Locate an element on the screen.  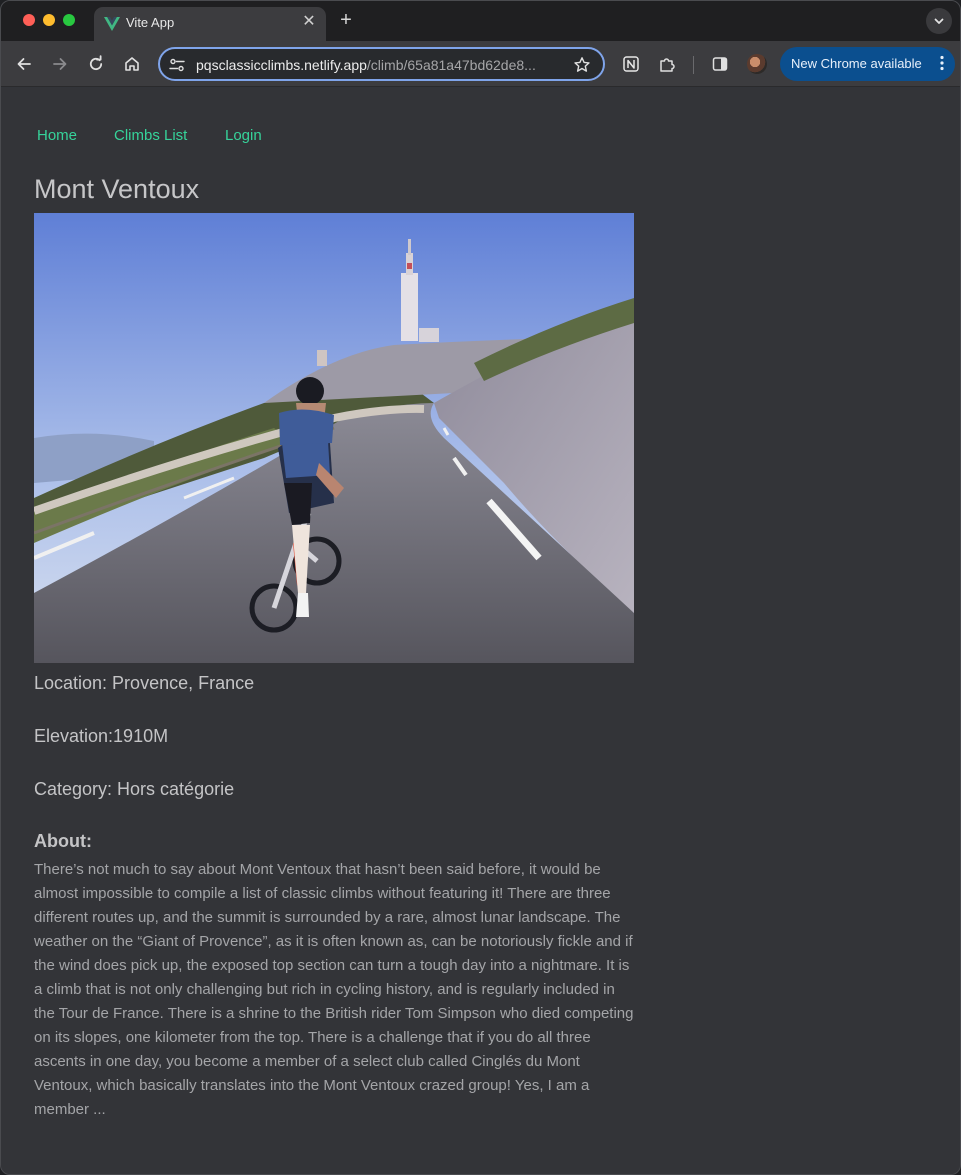
forward-button is located at coordinates (60, 64).